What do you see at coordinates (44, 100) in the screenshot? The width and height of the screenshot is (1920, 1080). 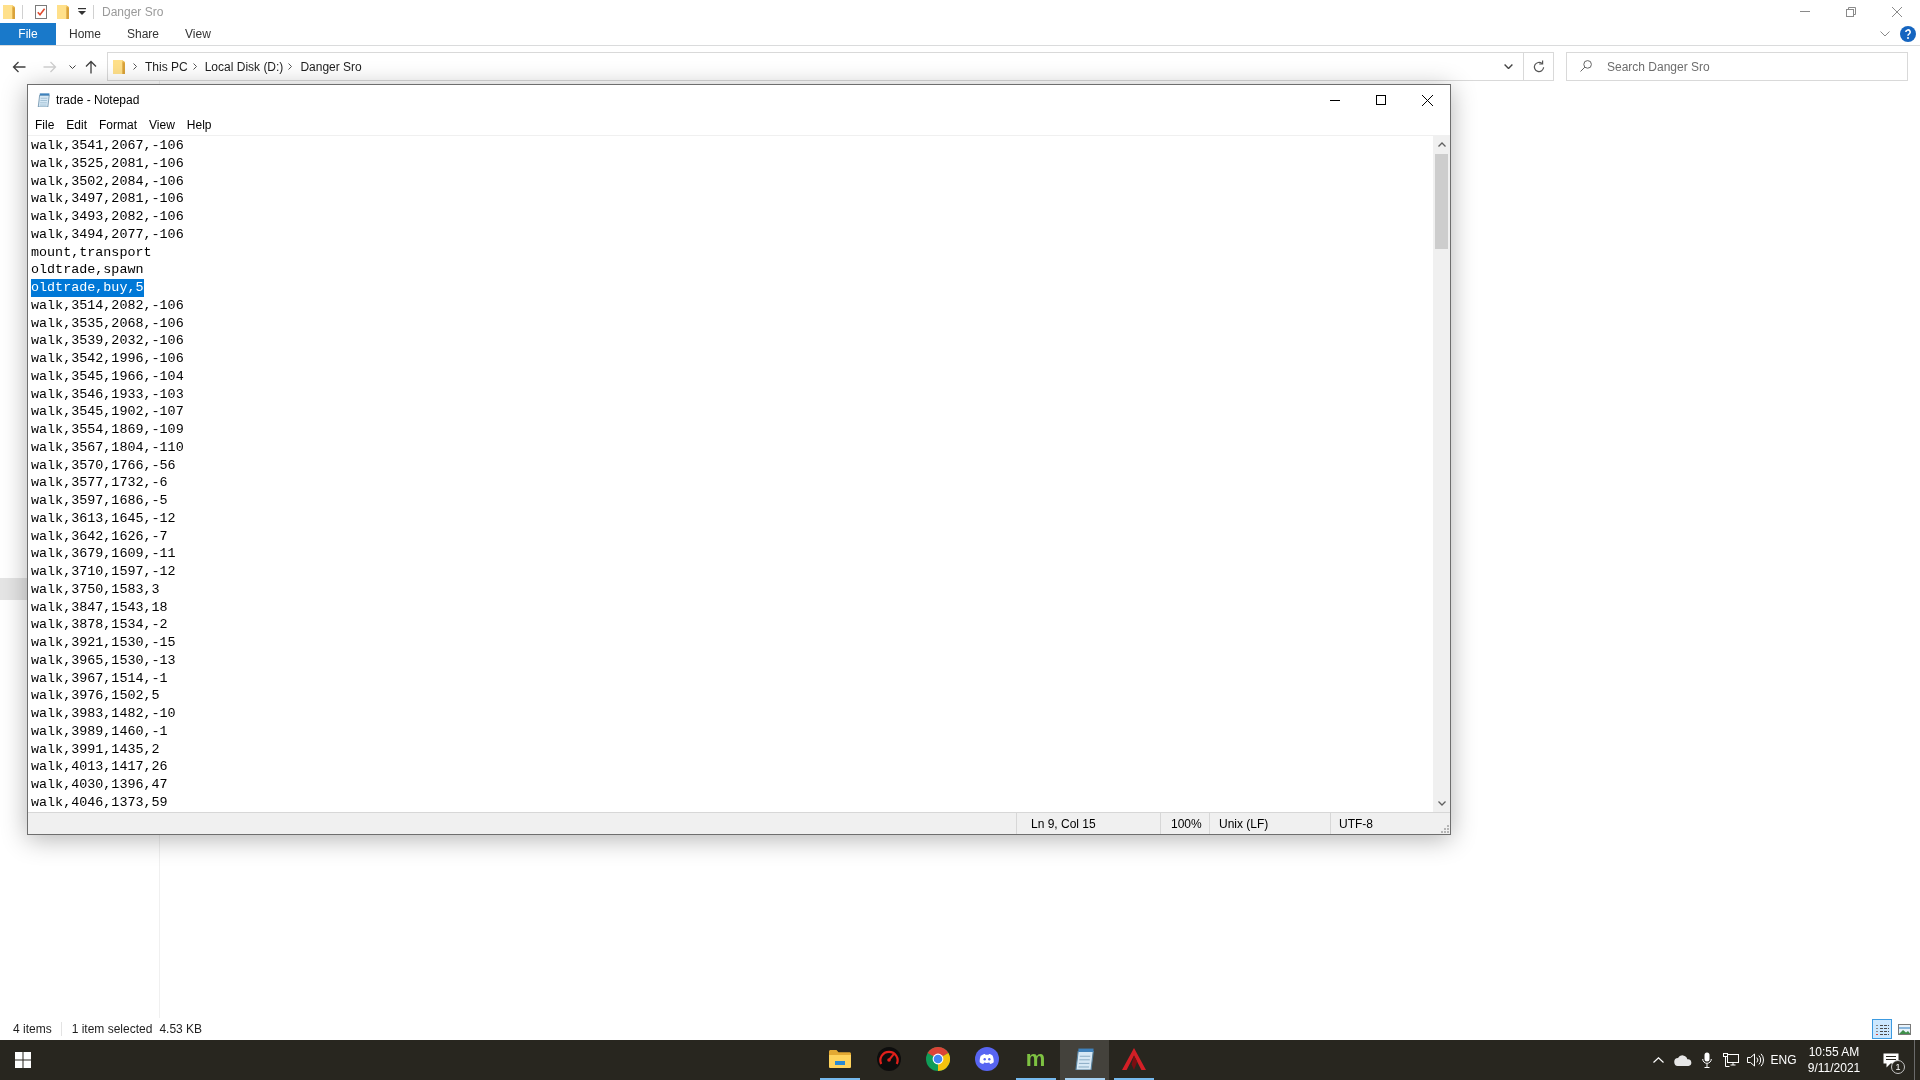 I see `notepad-icon` at bounding box center [44, 100].